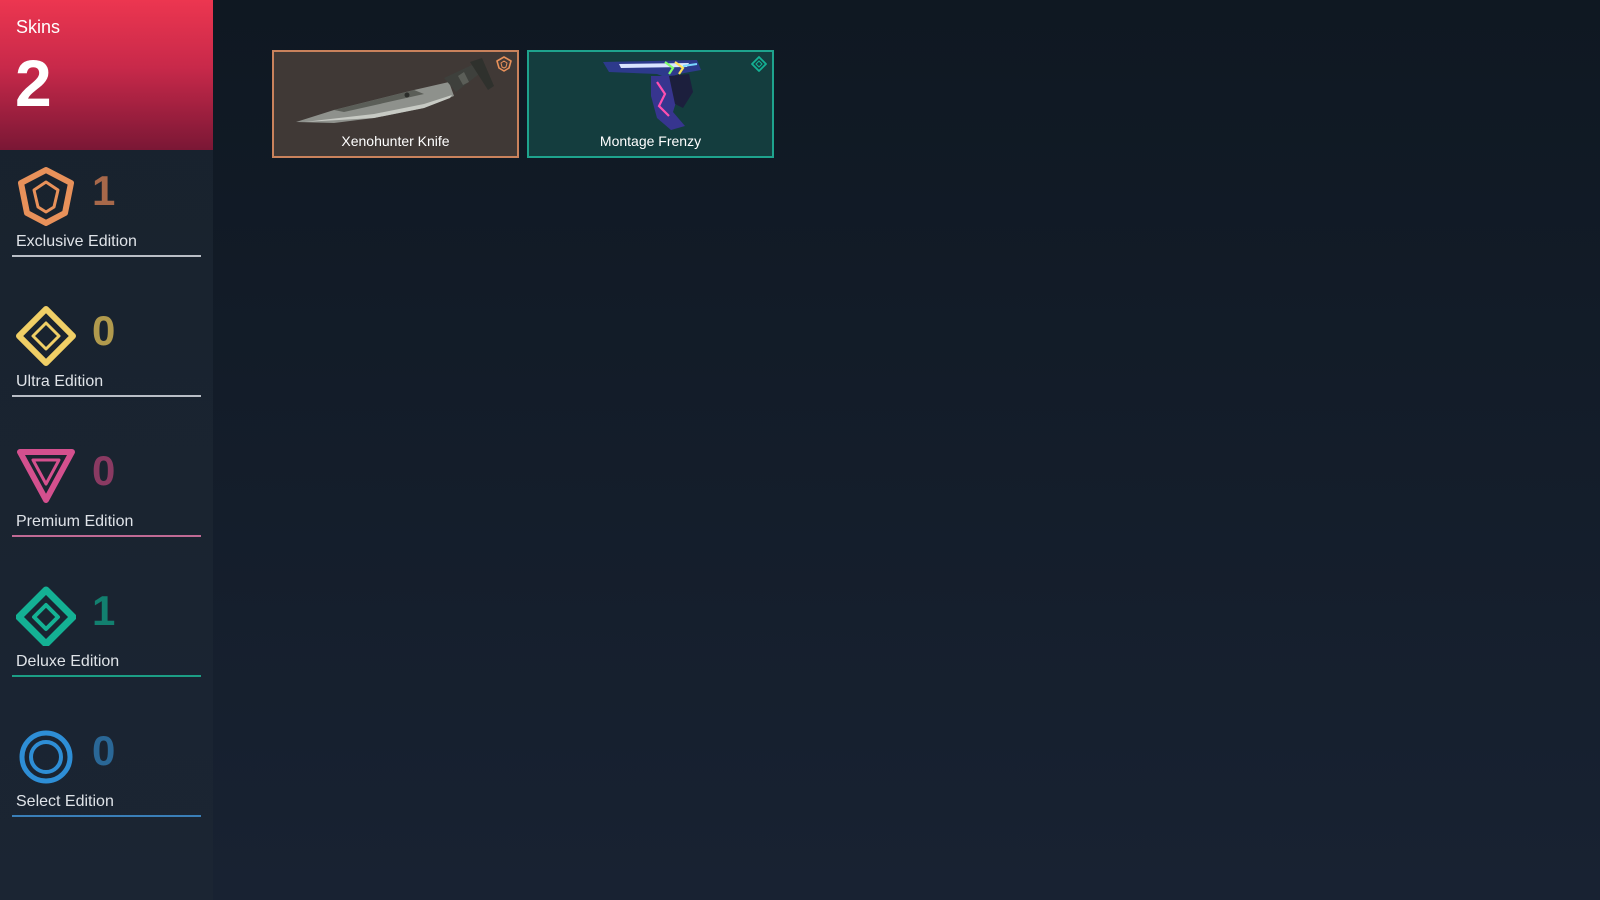  I want to click on skin-name: Montage Frenzy, so click(650, 141).